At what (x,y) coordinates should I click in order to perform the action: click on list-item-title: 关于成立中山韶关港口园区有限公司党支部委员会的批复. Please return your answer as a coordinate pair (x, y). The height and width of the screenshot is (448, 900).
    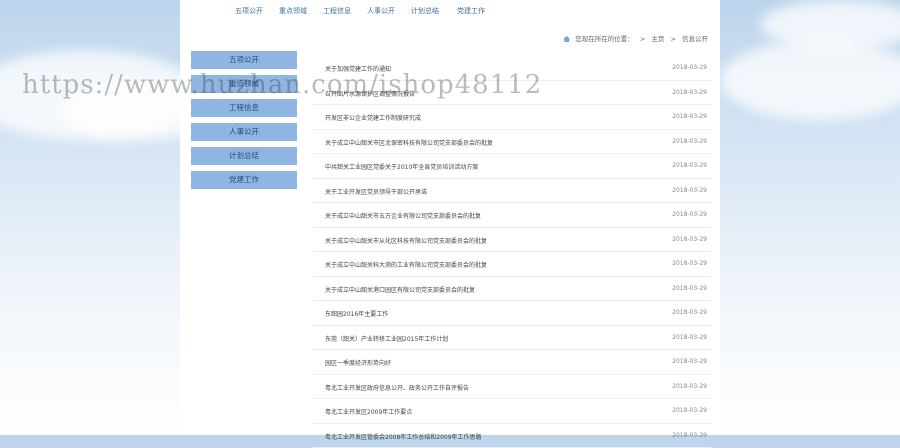
    Looking at the image, I should click on (400, 289).